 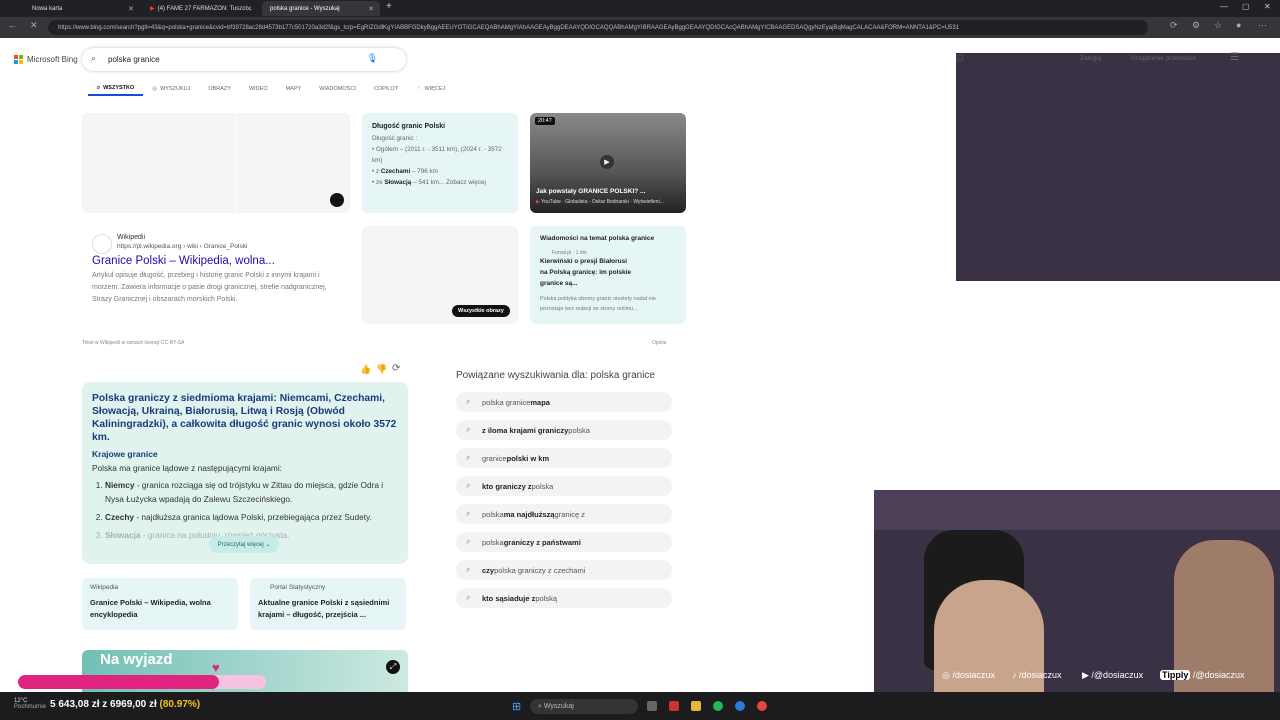 What do you see at coordinates (294, 89) in the screenshot?
I see `tab-maps: MAPY` at bounding box center [294, 89].